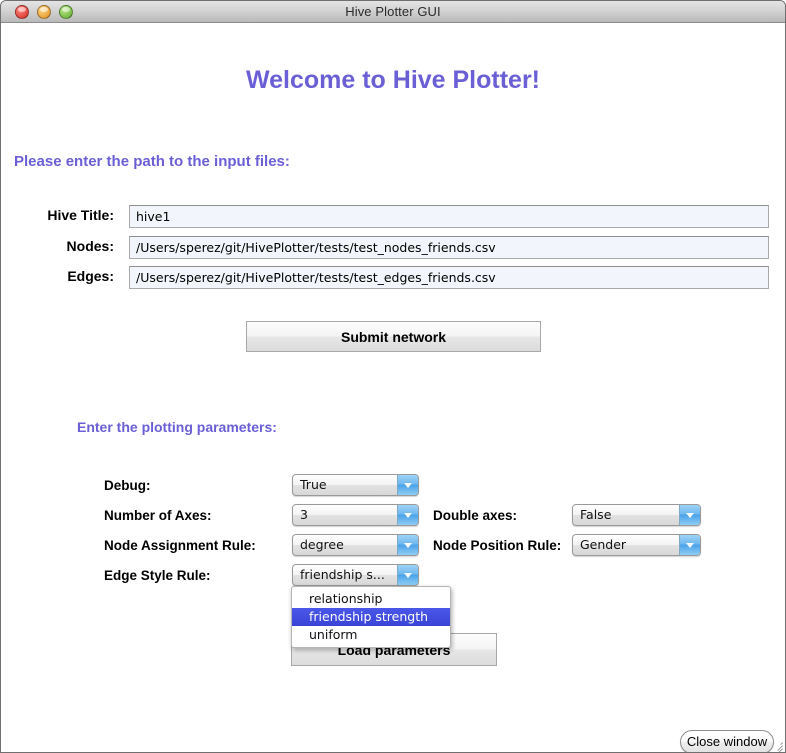 The height and width of the screenshot is (753, 786). What do you see at coordinates (177, 427) in the screenshot?
I see `params-prompt-label: Enter the plotting parameters:` at bounding box center [177, 427].